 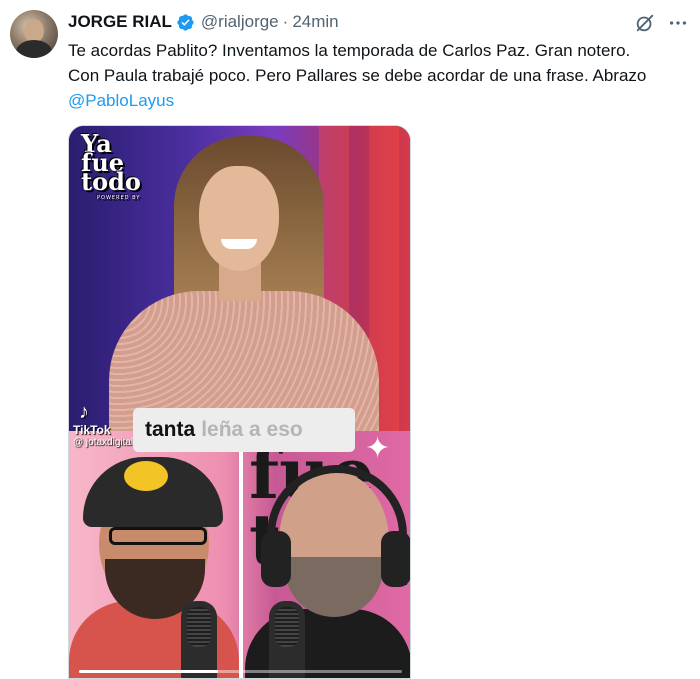 I want to click on verified-badge-icon, so click(x=185, y=22).